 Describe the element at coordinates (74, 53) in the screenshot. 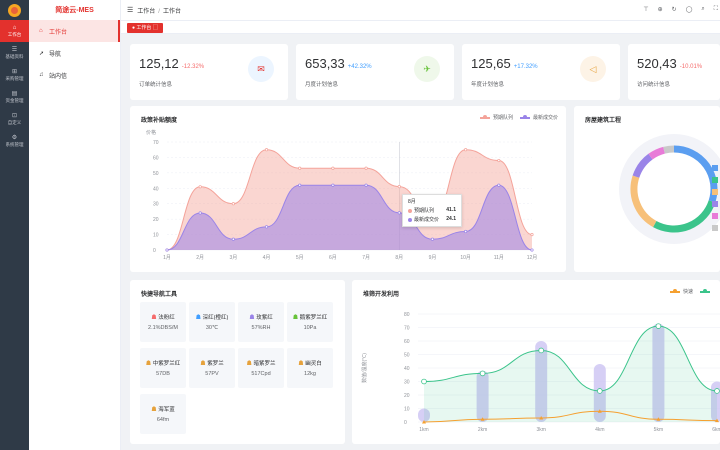

I see `sub-menu-item: ➚ 导航` at that location.